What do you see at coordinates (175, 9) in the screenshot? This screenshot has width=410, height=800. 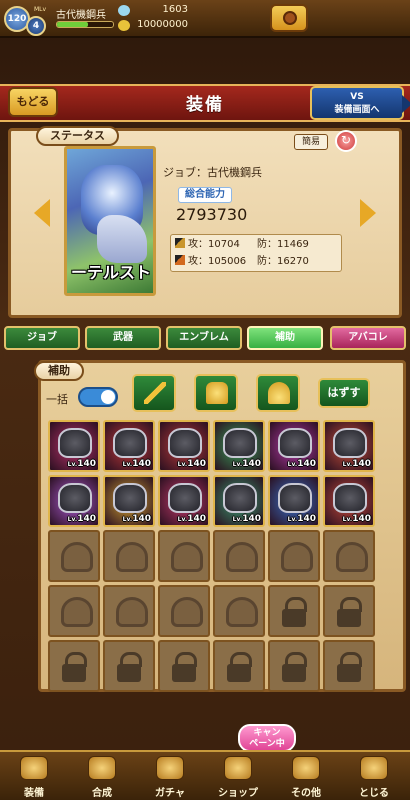 I see `gem-count: 1603` at bounding box center [175, 9].